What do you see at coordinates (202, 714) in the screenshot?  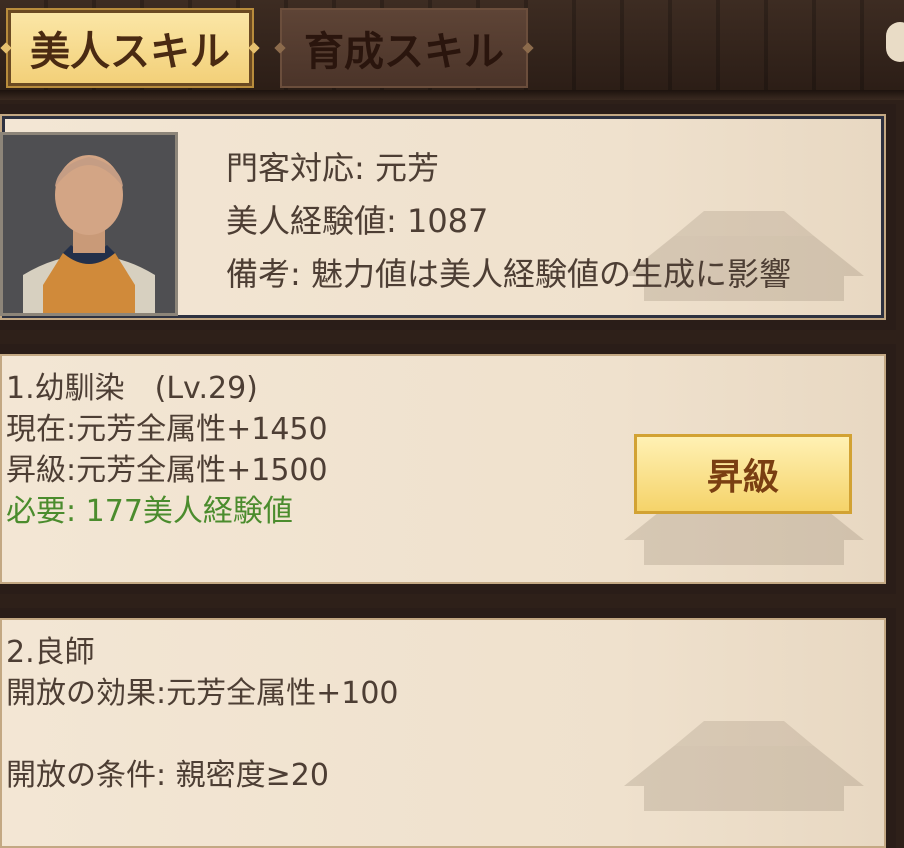 I see `skill-2-details: 2.良師 開放の効果:元芳全属性+100 開放の条件: 親密度≥20` at bounding box center [202, 714].